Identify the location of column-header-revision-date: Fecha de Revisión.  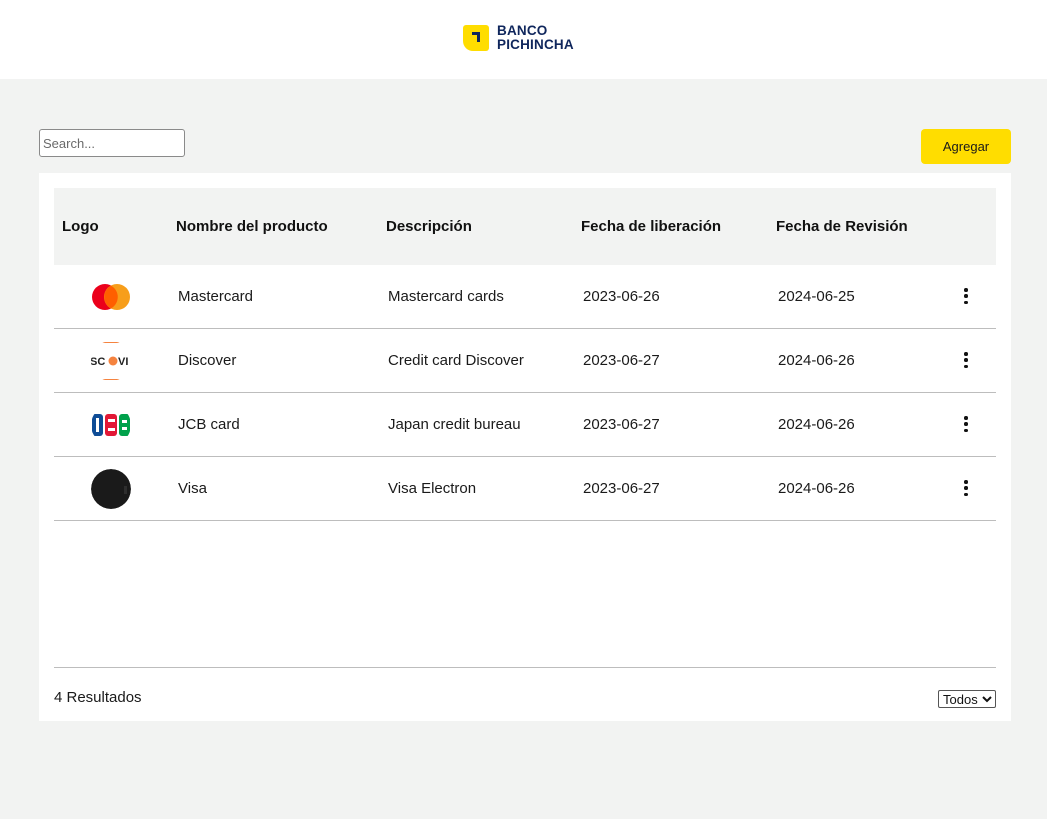
(842, 226).